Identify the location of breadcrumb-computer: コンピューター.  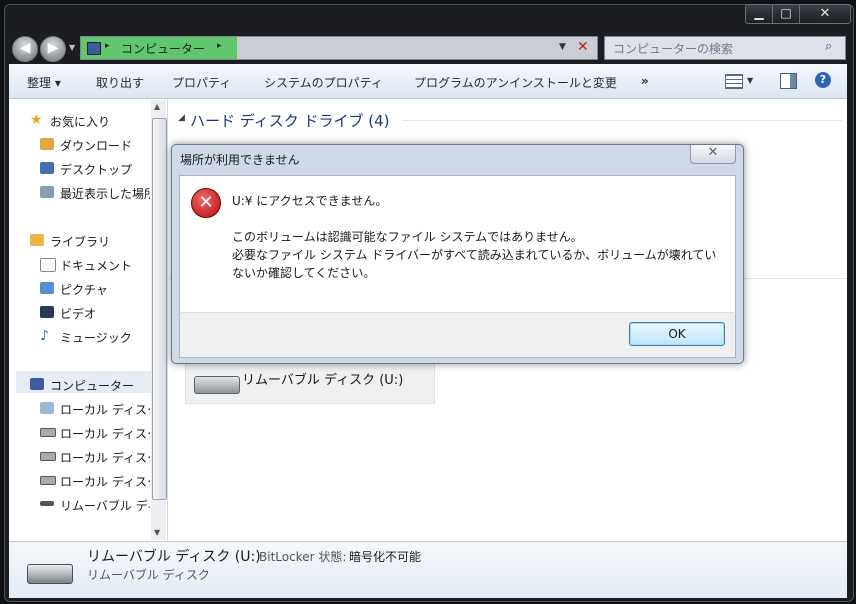
(163, 48).